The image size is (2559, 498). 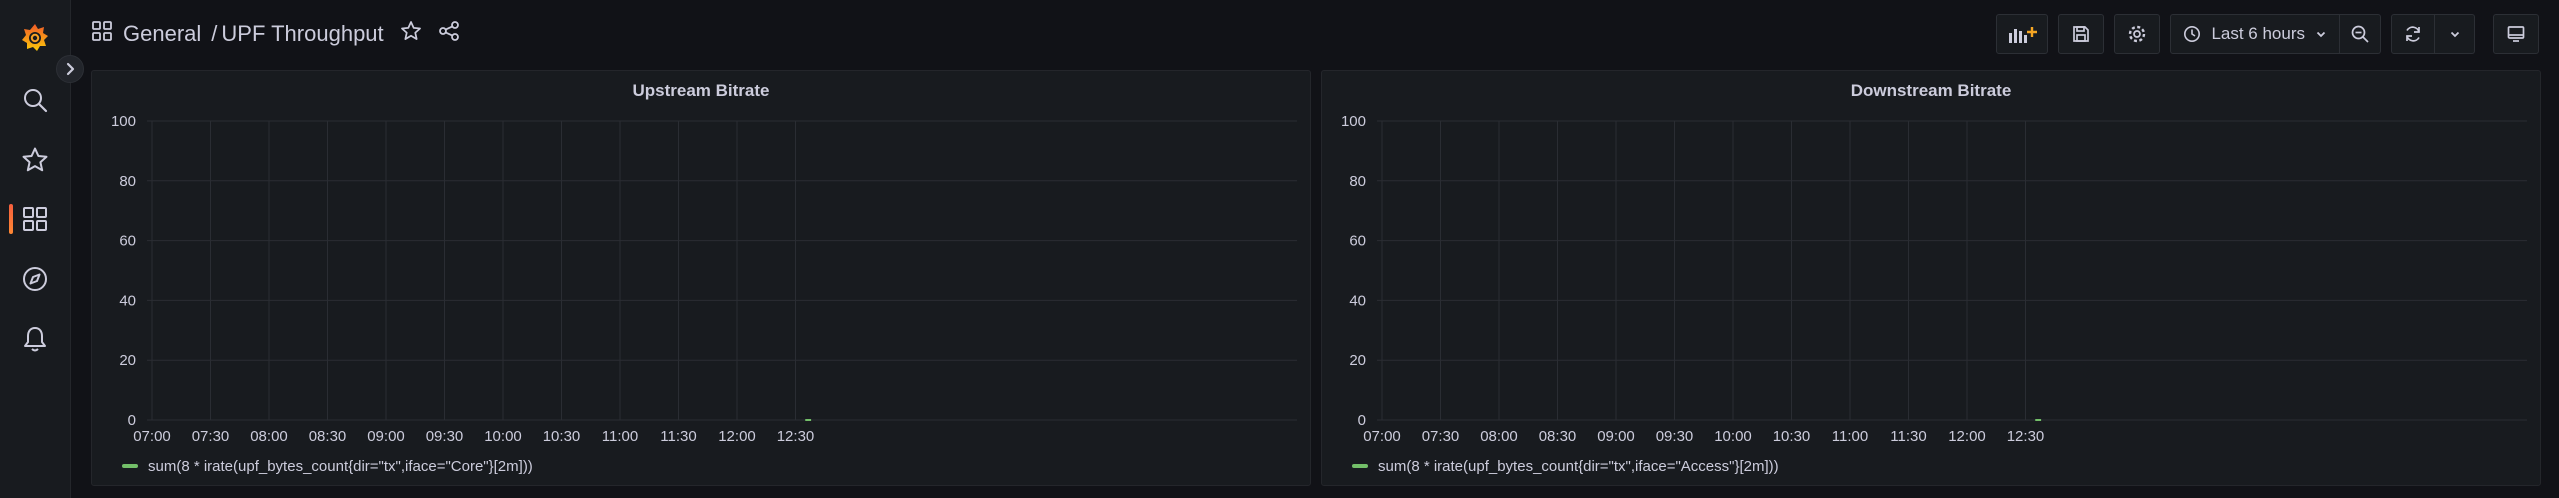 What do you see at coordinates (35, 339) in the screenshot?
I see `bell-icon` at bounding box center [35, 339].